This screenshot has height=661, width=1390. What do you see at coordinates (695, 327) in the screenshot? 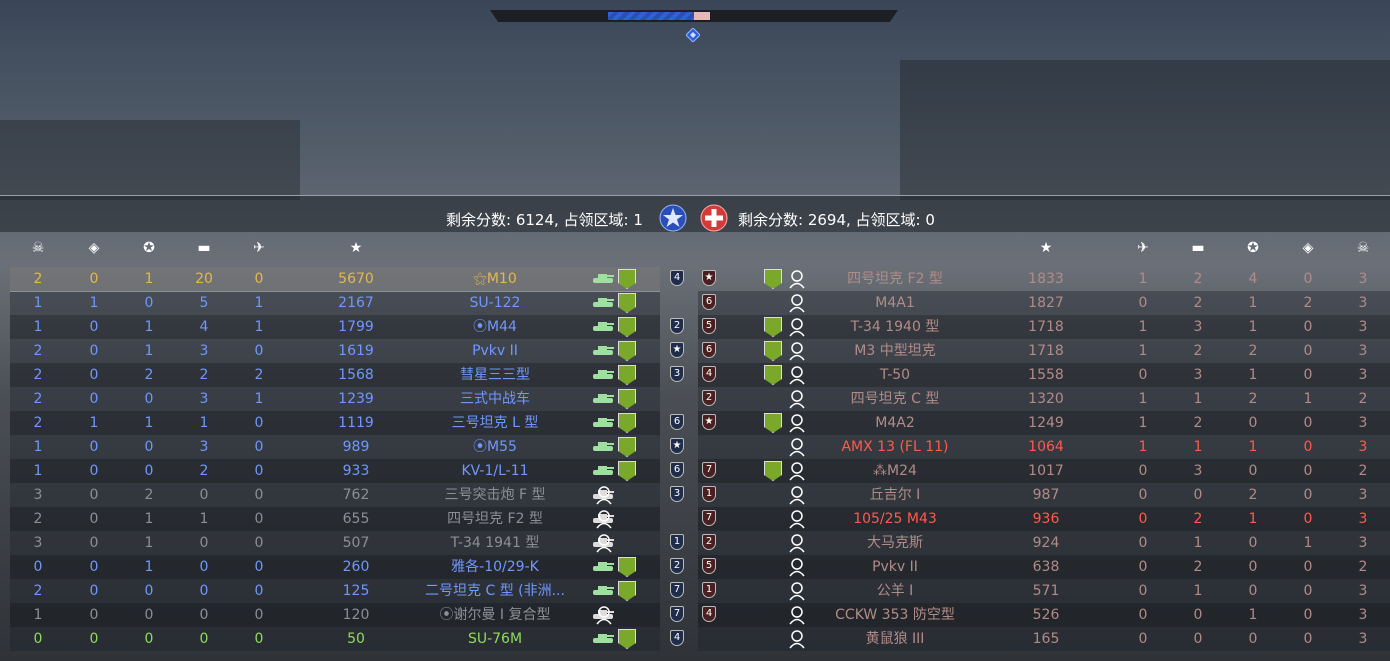
I see `table-row: 1 0 1 4 1 1799 ⦿M44 2 5 T-34 1940 型 1718 1 3 1 0 3` at bounding box center [695, 327].